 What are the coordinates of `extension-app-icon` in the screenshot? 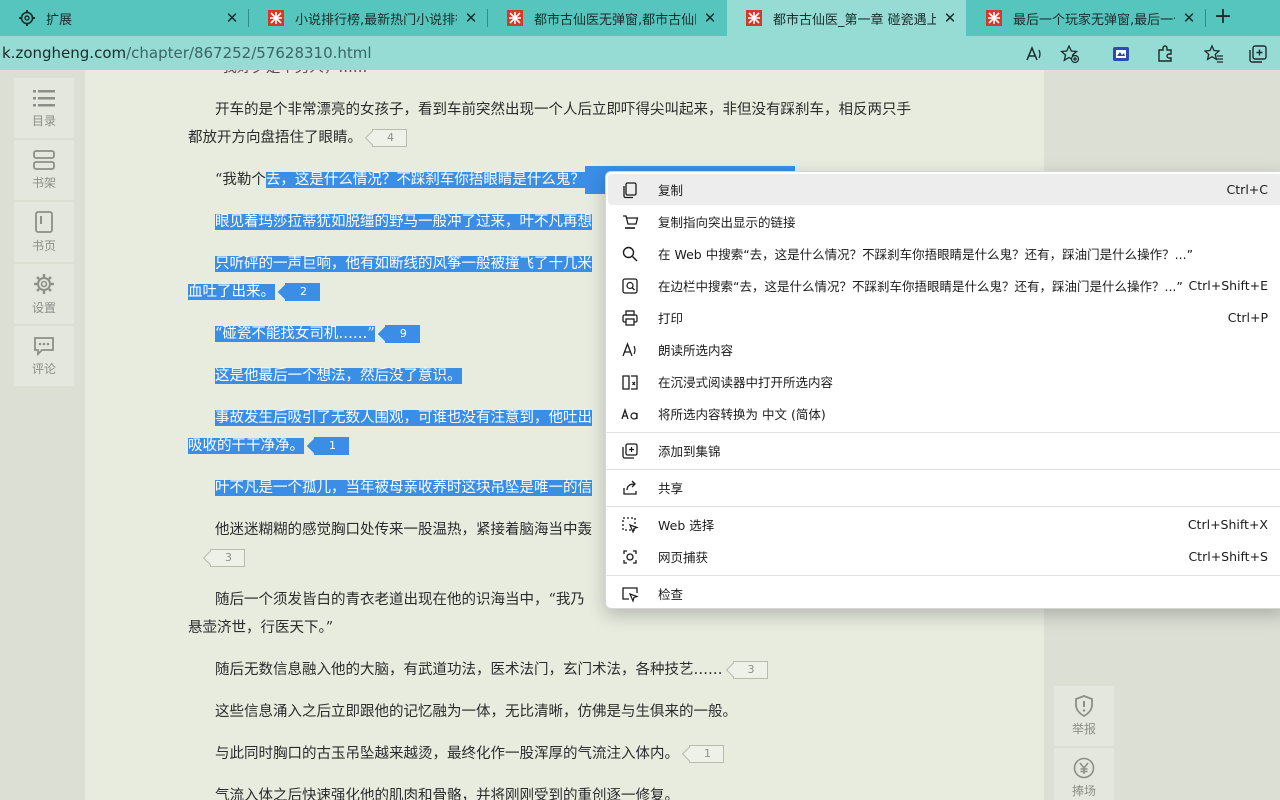 It's located at (1121, 54).